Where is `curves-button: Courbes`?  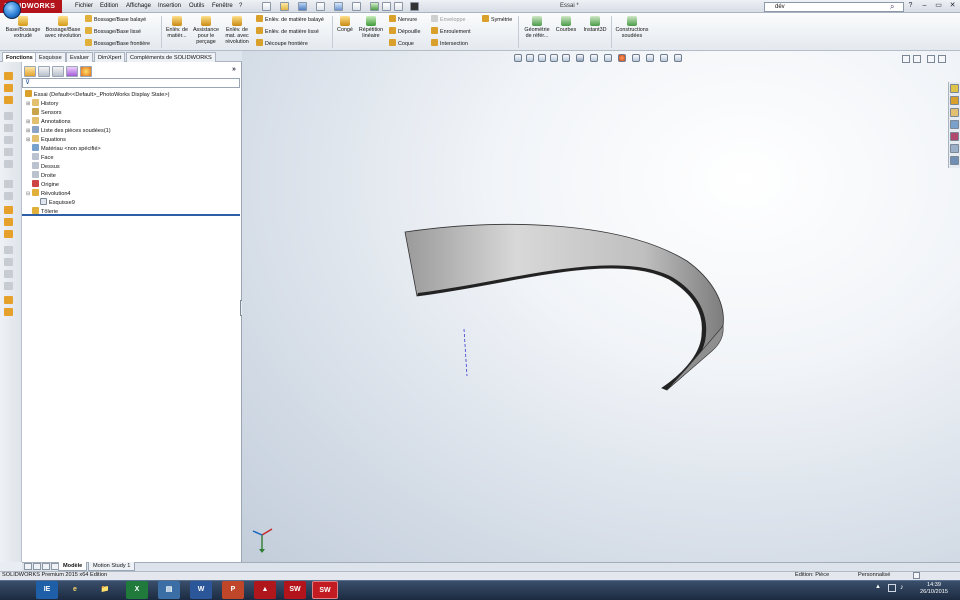 curves-button: Courbes is located at coordinates (566, 32).